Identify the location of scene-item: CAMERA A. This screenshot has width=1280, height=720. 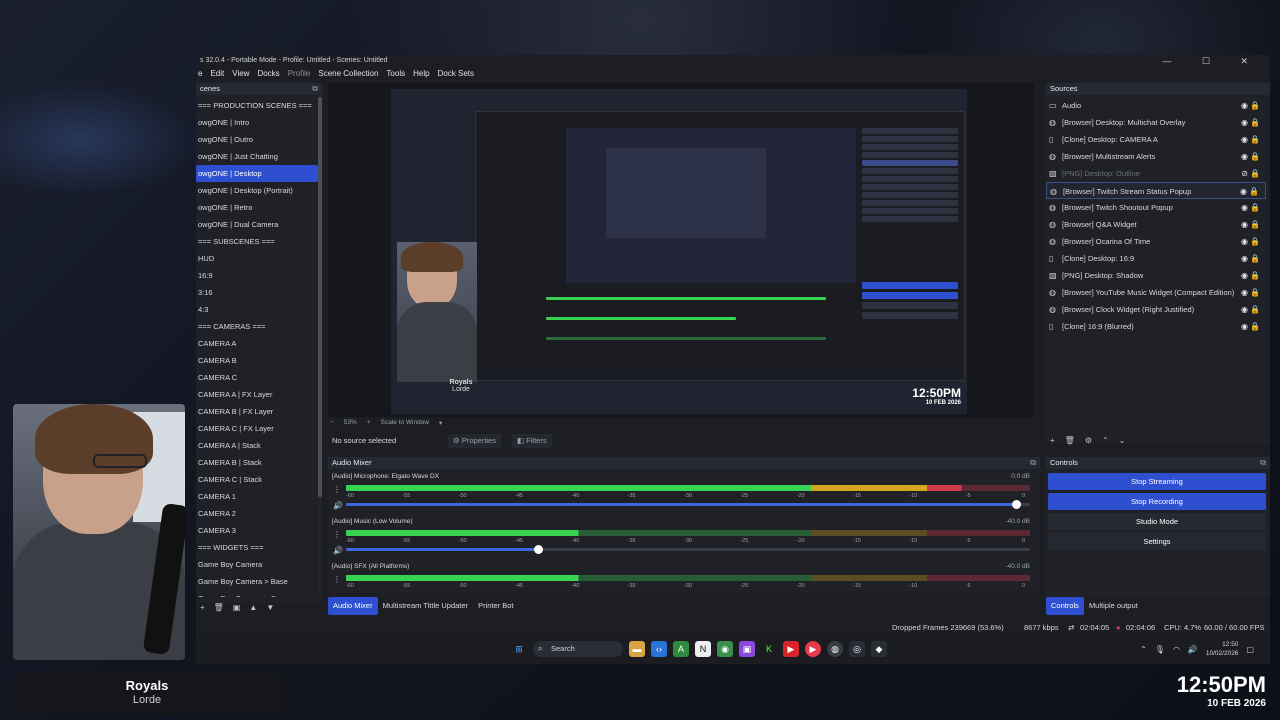
(257, 343).